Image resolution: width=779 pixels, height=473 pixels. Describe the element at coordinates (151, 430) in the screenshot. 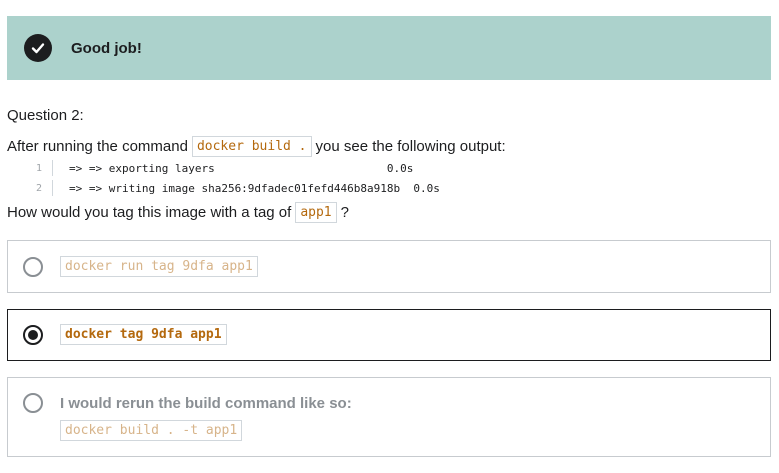

I see `option-code: docker build . -t app1` at that location.